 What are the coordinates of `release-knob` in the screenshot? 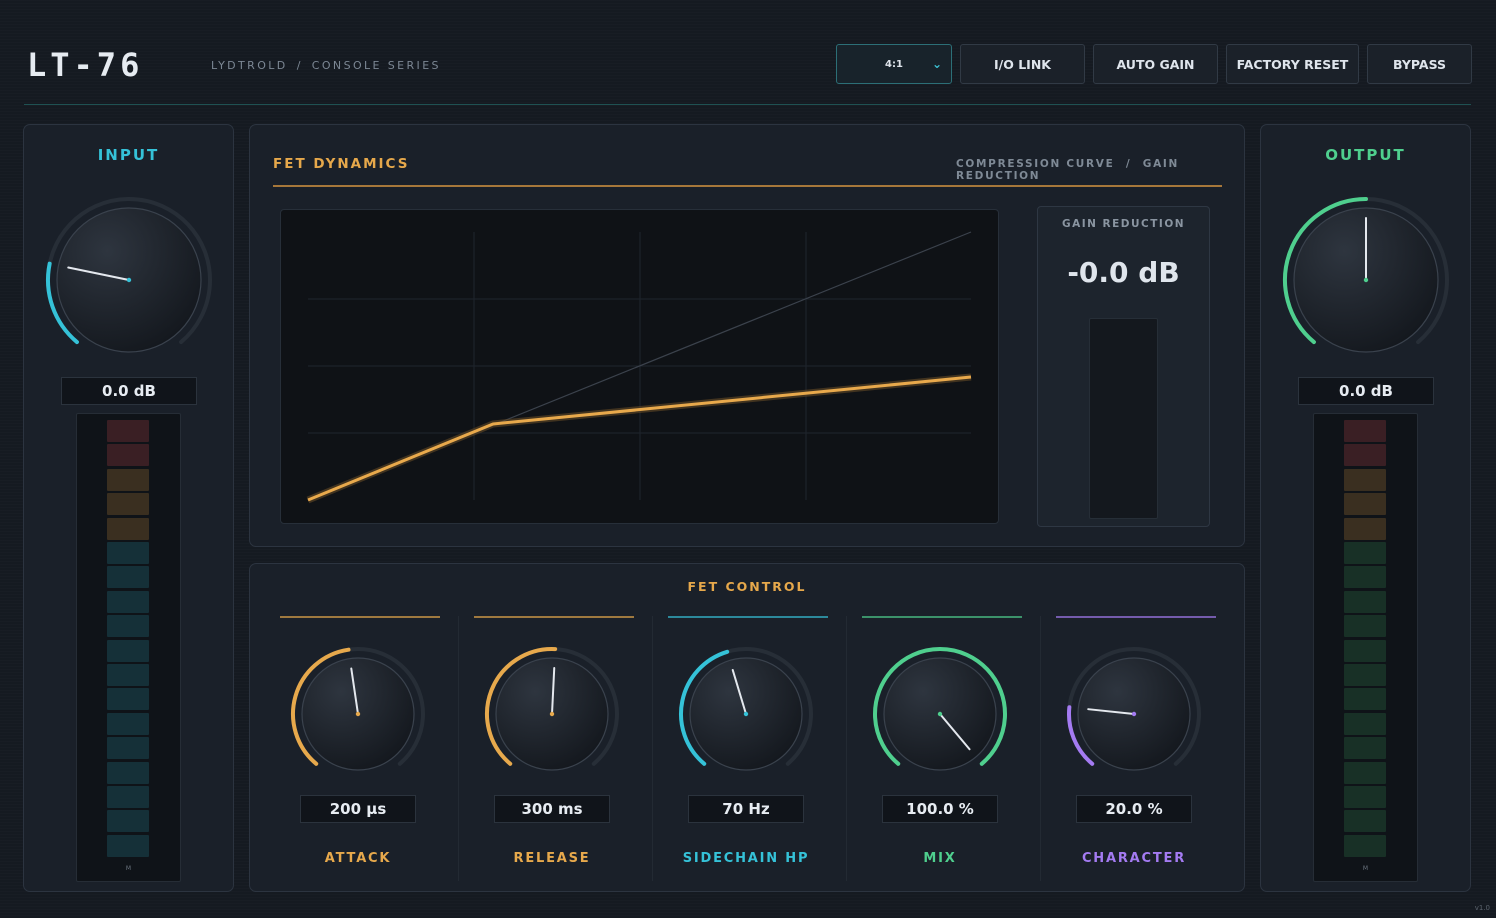 It's located at (552, 714).